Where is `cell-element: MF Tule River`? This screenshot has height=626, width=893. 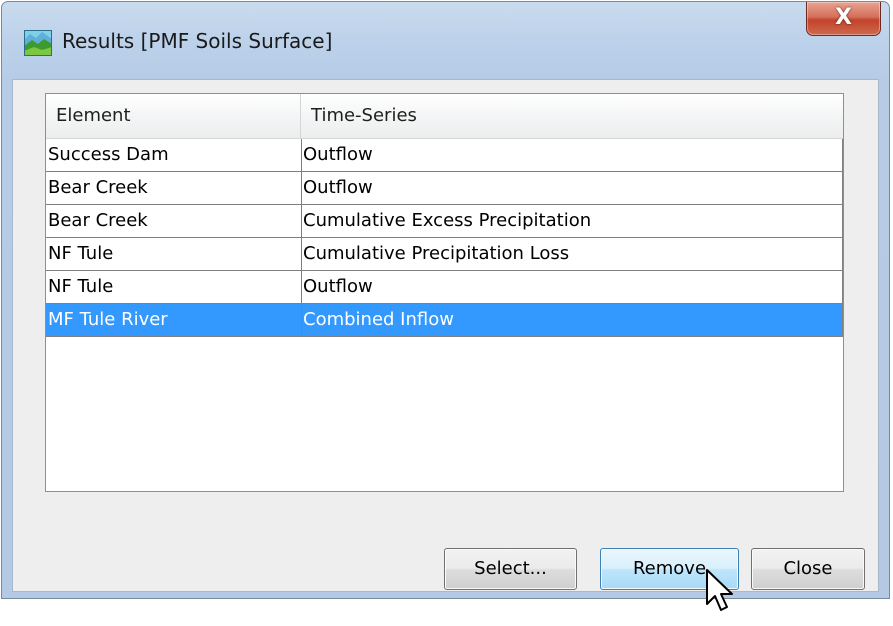
cell-element: MF Tule River is located at coordinates (174, 320).